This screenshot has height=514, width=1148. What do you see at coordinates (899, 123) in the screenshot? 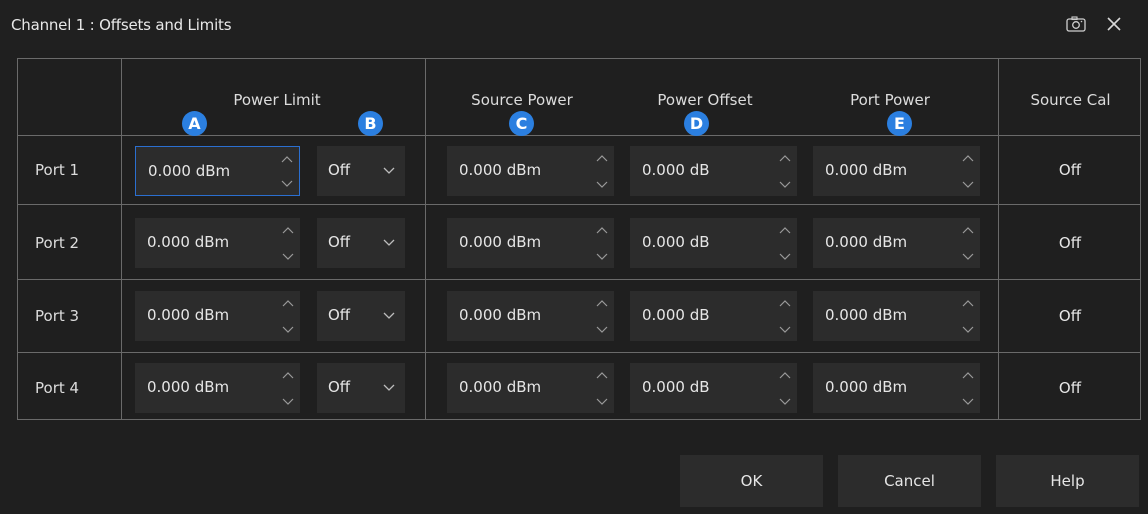
I see `callout-e: E` at bounding box center [899, 123].